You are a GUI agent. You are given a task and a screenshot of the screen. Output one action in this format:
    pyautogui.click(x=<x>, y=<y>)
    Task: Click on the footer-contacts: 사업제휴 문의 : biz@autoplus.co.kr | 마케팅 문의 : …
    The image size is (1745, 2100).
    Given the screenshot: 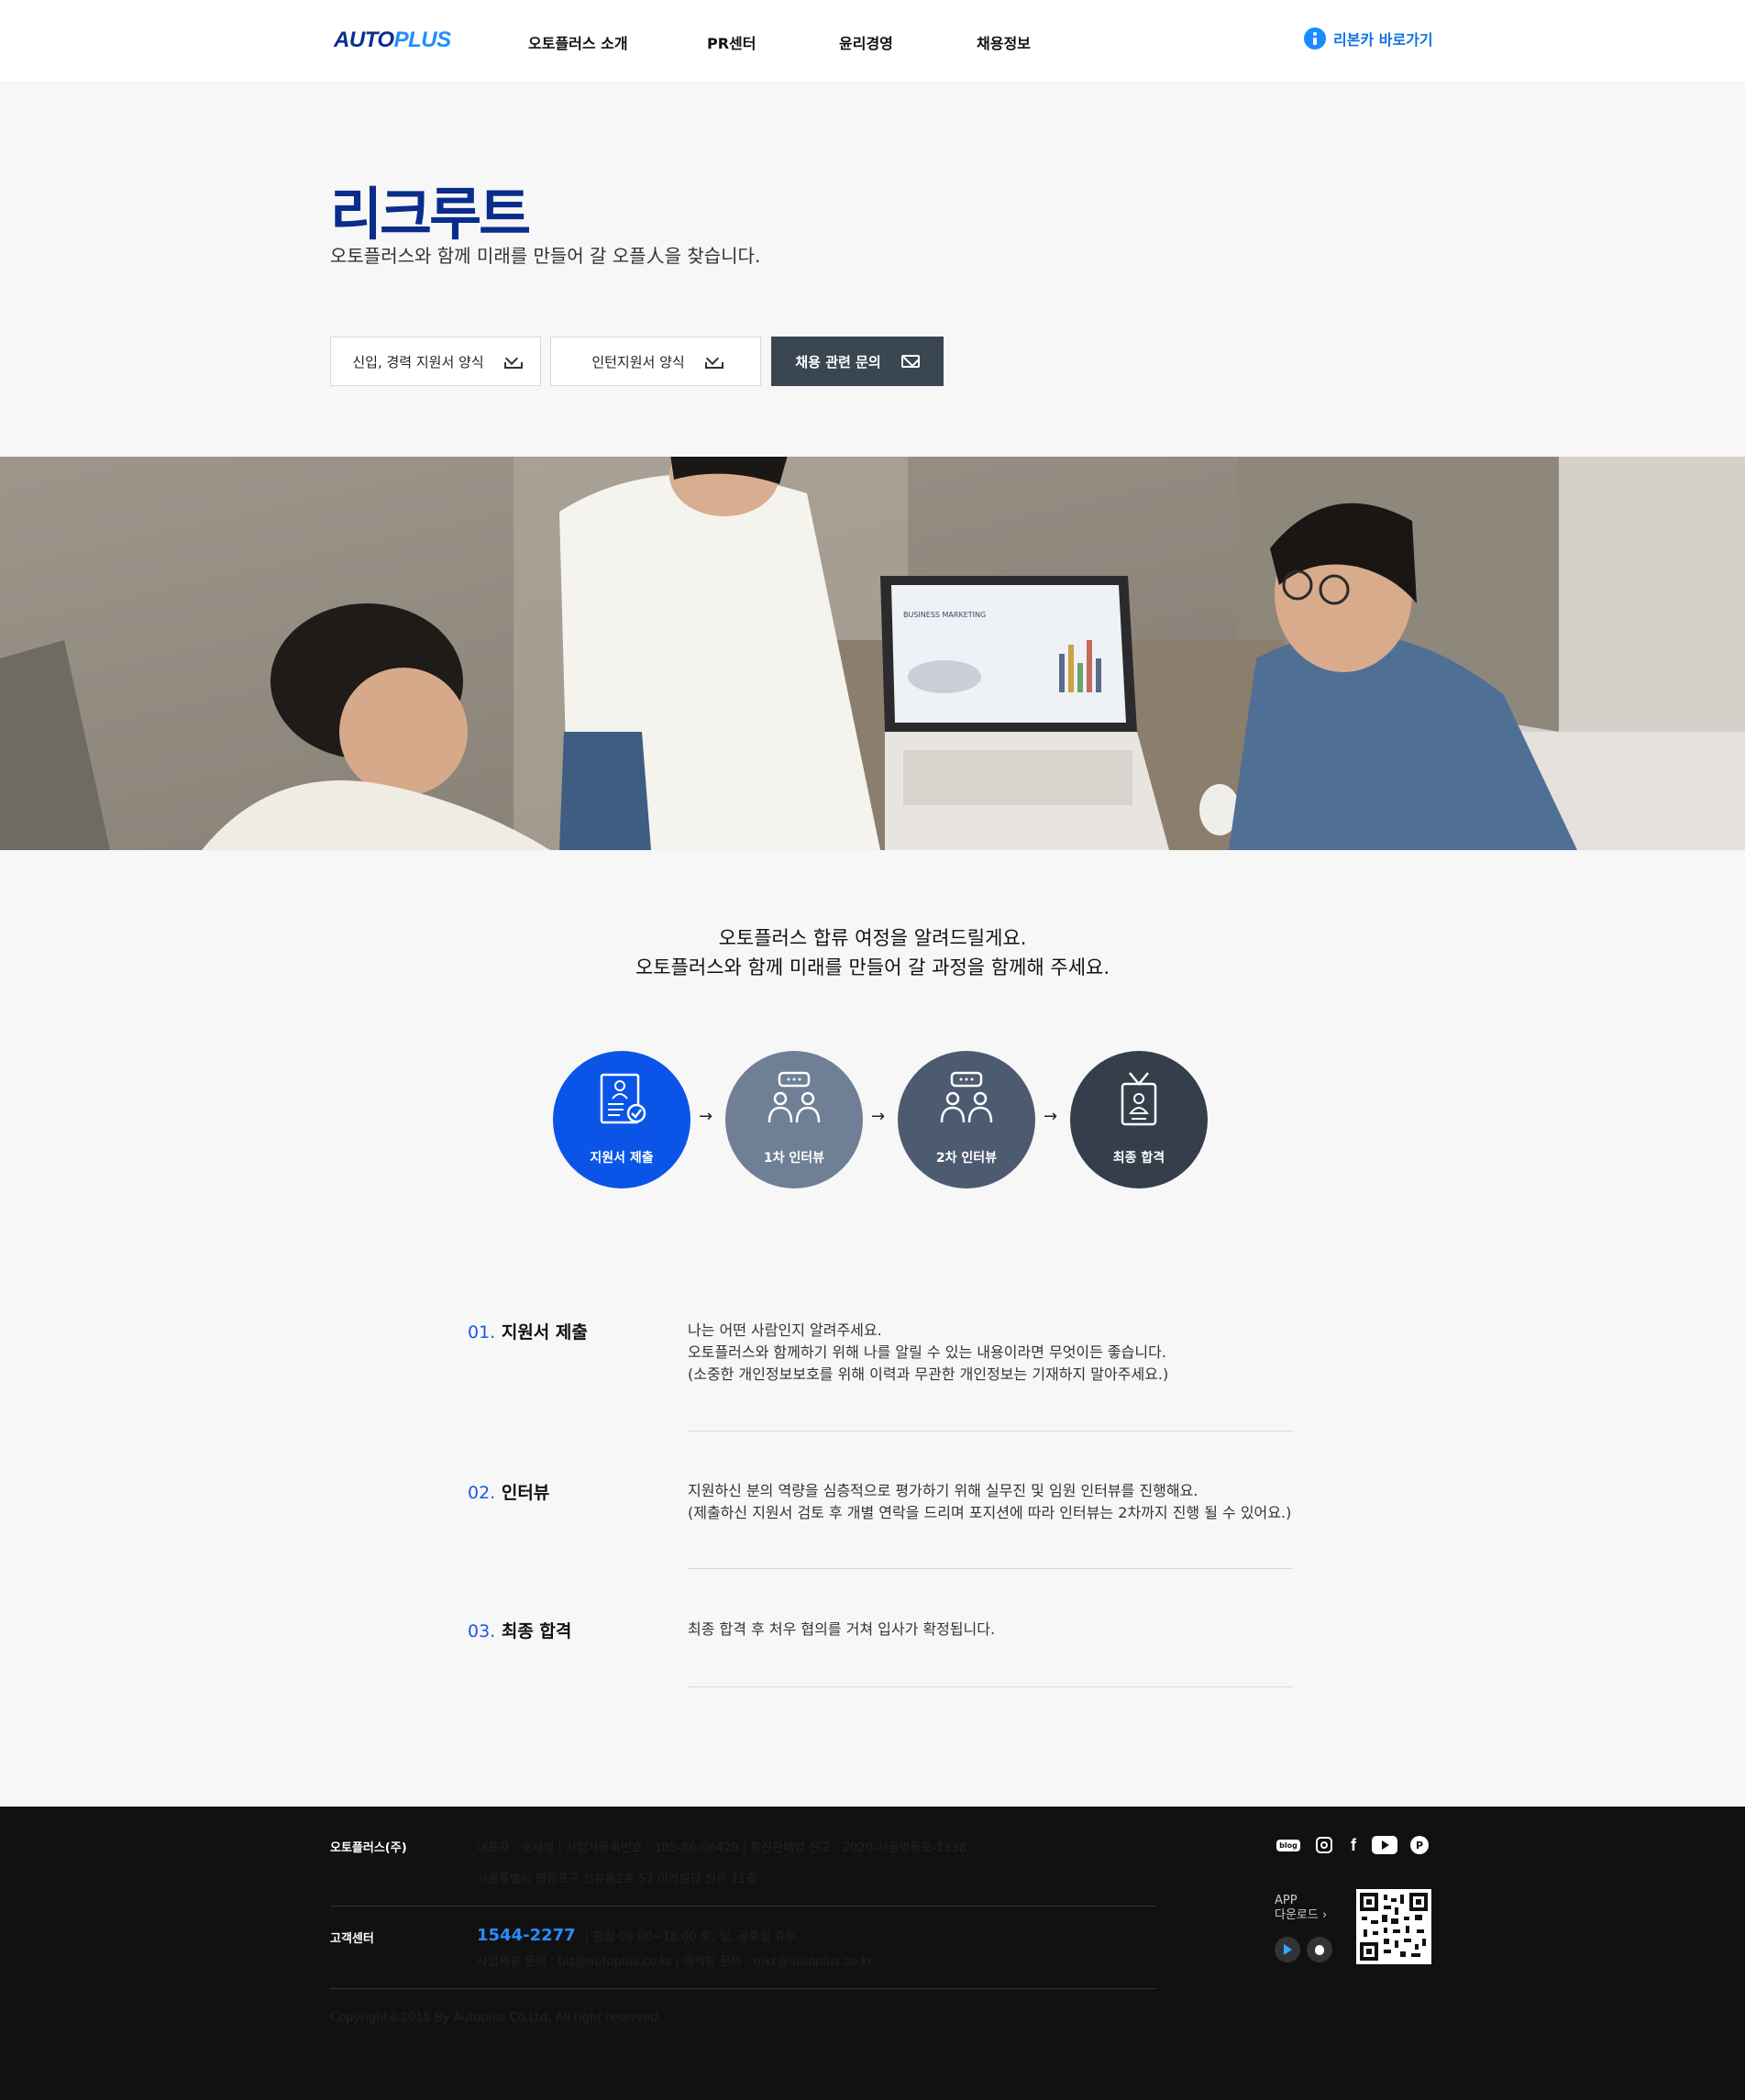 What is the action you would take?
    pyautogui.click(x=676, y=1962)
    